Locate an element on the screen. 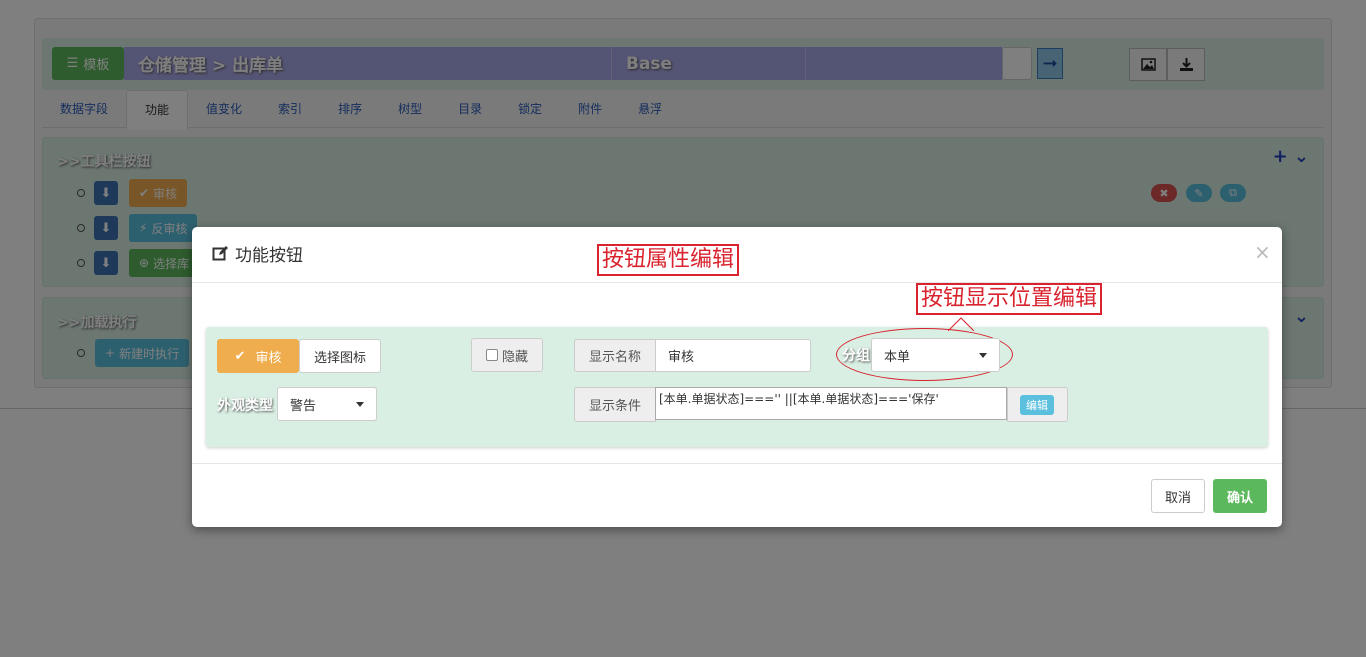  cancel-button: 取消 is located at coordinates (1178, 496).